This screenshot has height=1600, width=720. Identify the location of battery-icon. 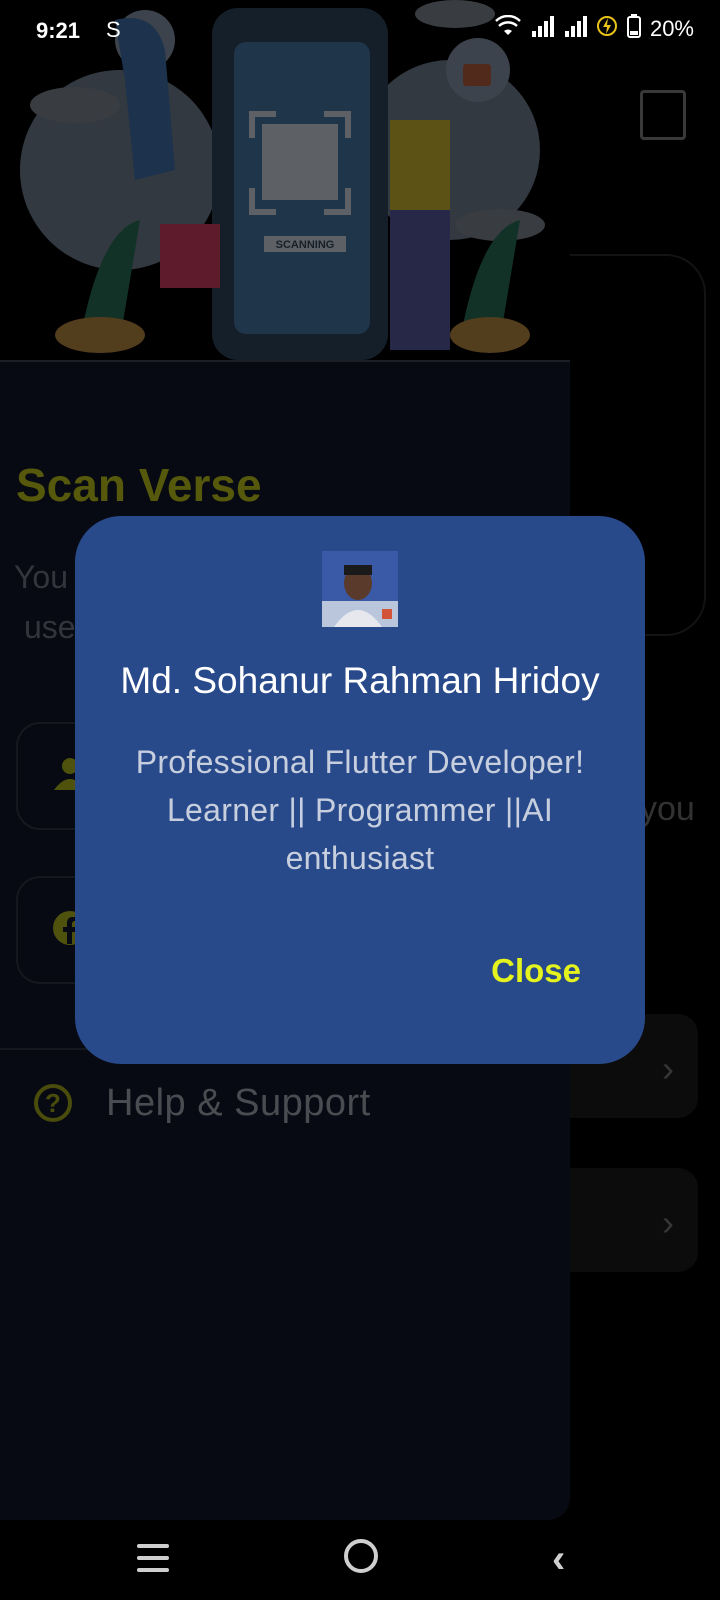
(633, 29).